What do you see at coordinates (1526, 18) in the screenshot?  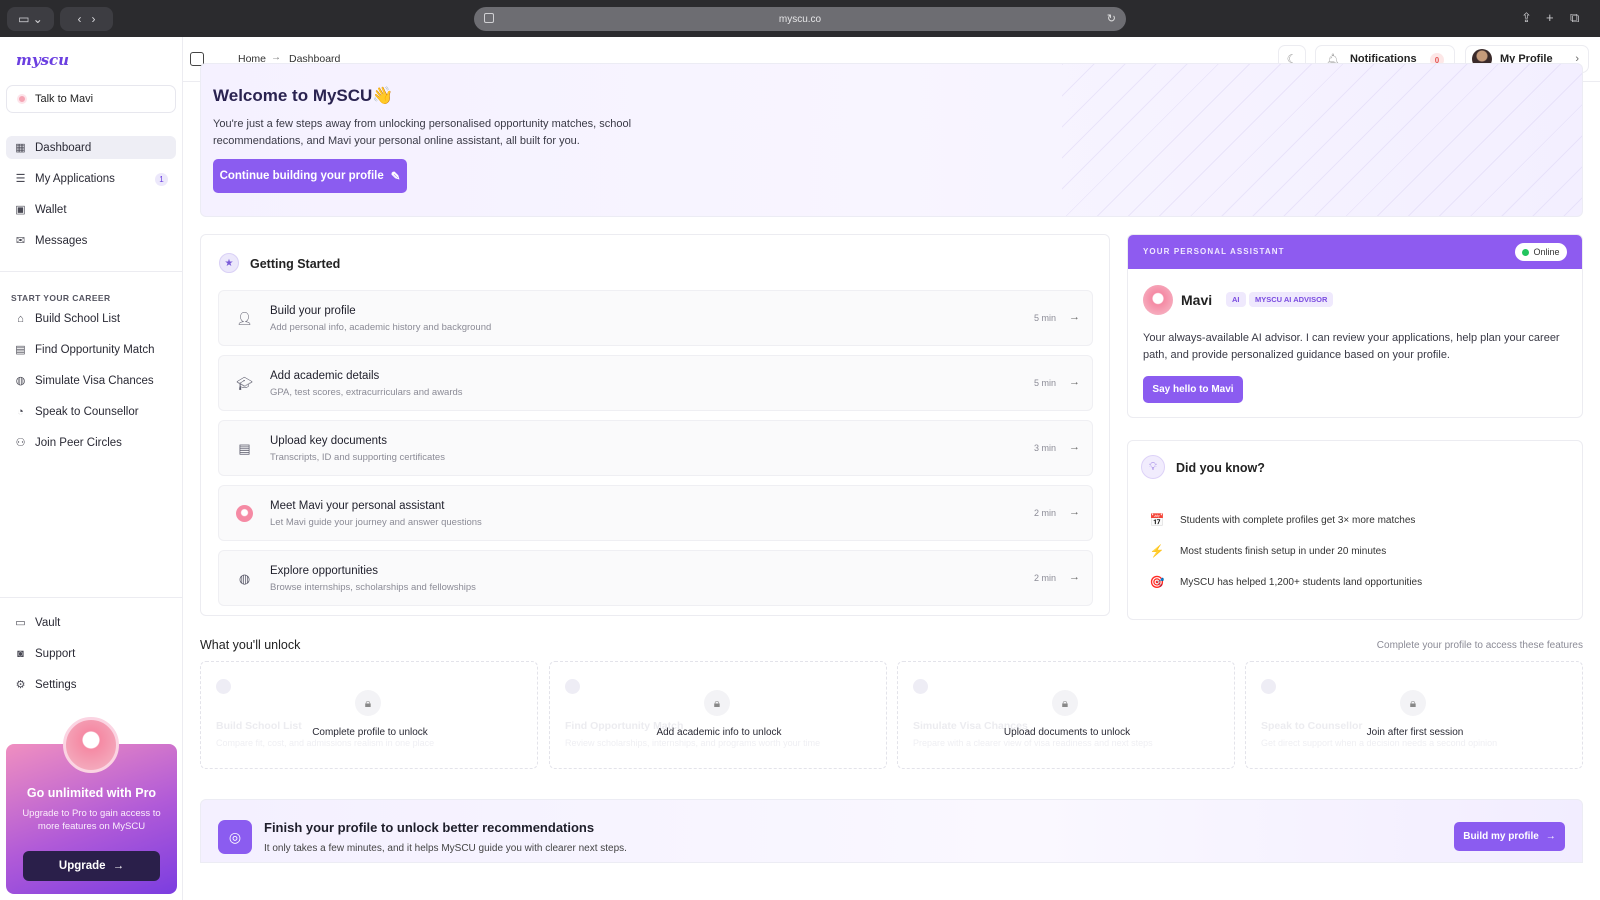 I see `share-icon: ⇪` at bounding box center [1526, 18].